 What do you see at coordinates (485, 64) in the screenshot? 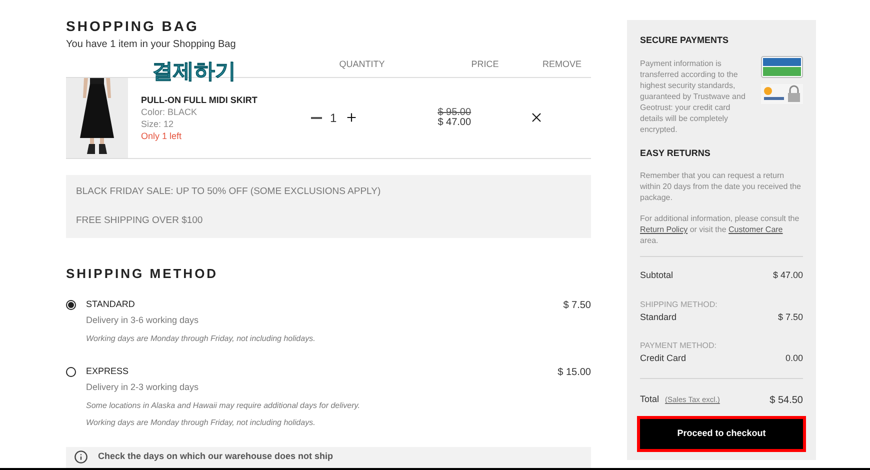
I see `column-header: PRICE` at bounding box center [485, 64].